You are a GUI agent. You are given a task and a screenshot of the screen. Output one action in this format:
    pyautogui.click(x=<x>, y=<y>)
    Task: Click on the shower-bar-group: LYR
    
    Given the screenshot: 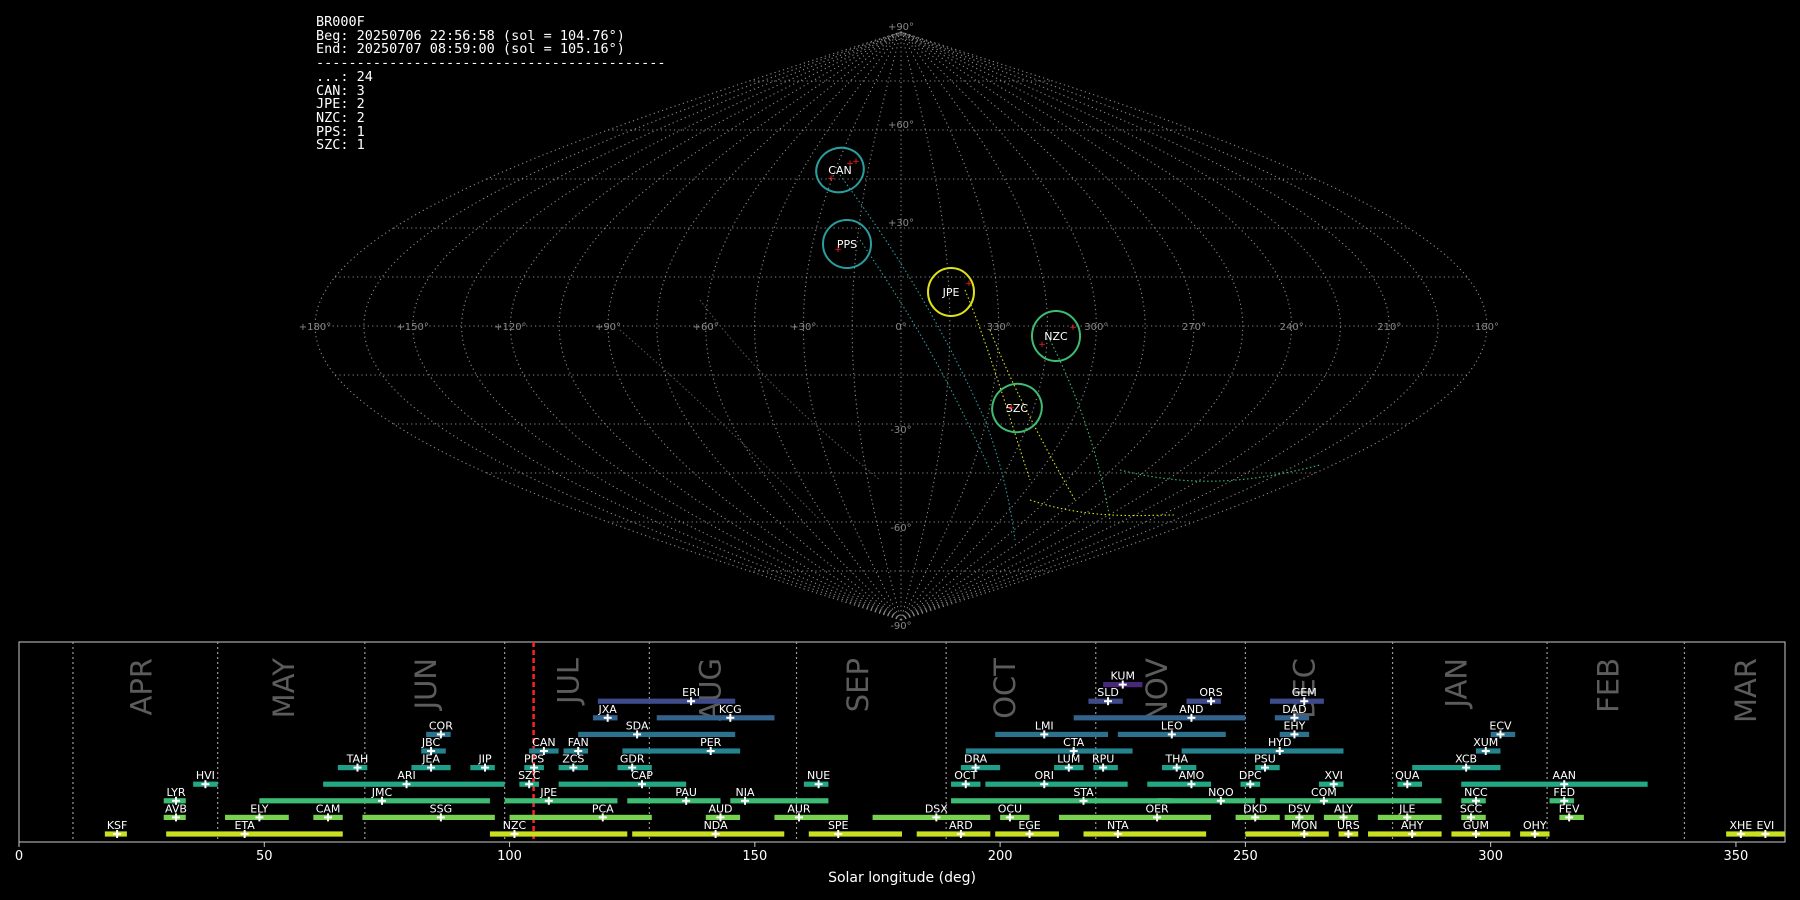 What is the action you would take?
    pyautogui.click(x=174, y=795)
    